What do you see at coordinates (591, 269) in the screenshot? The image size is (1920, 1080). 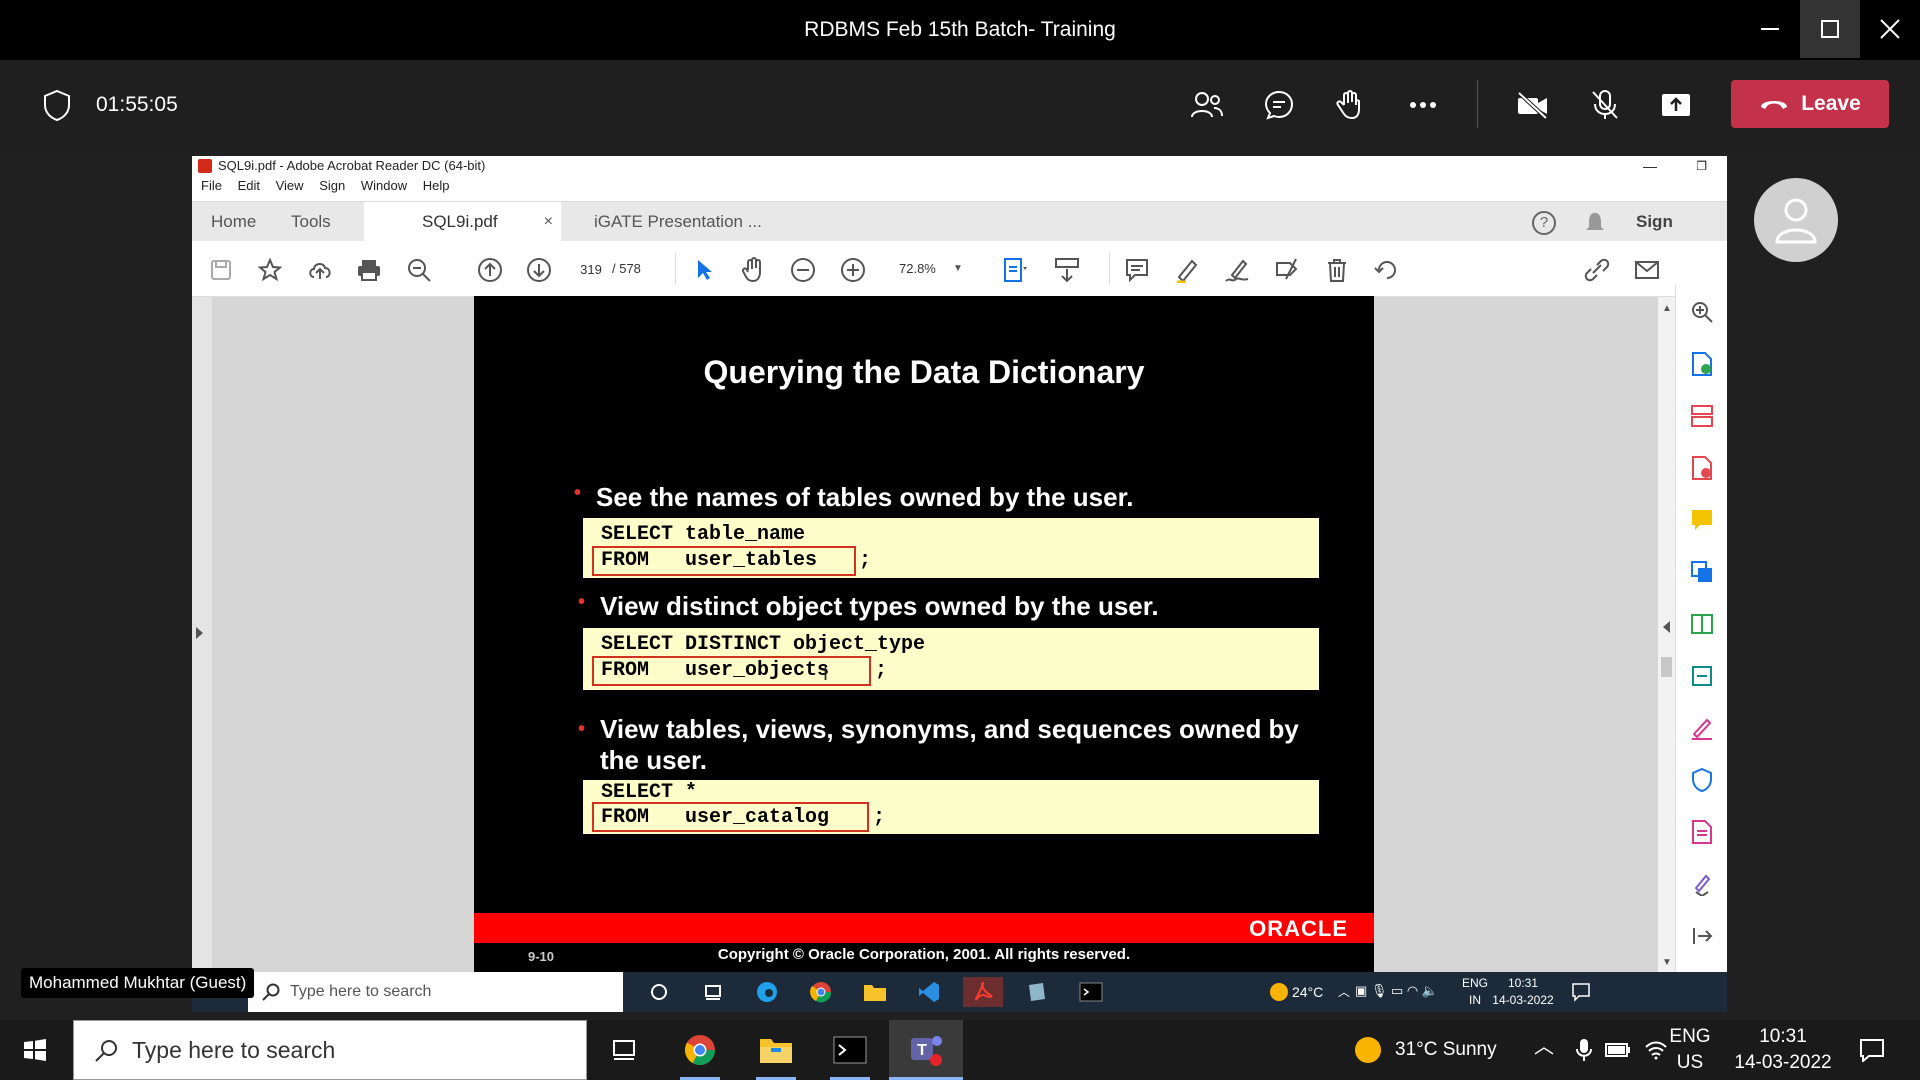 I see `page-number-input: 319` at bounding box center [591, 269].